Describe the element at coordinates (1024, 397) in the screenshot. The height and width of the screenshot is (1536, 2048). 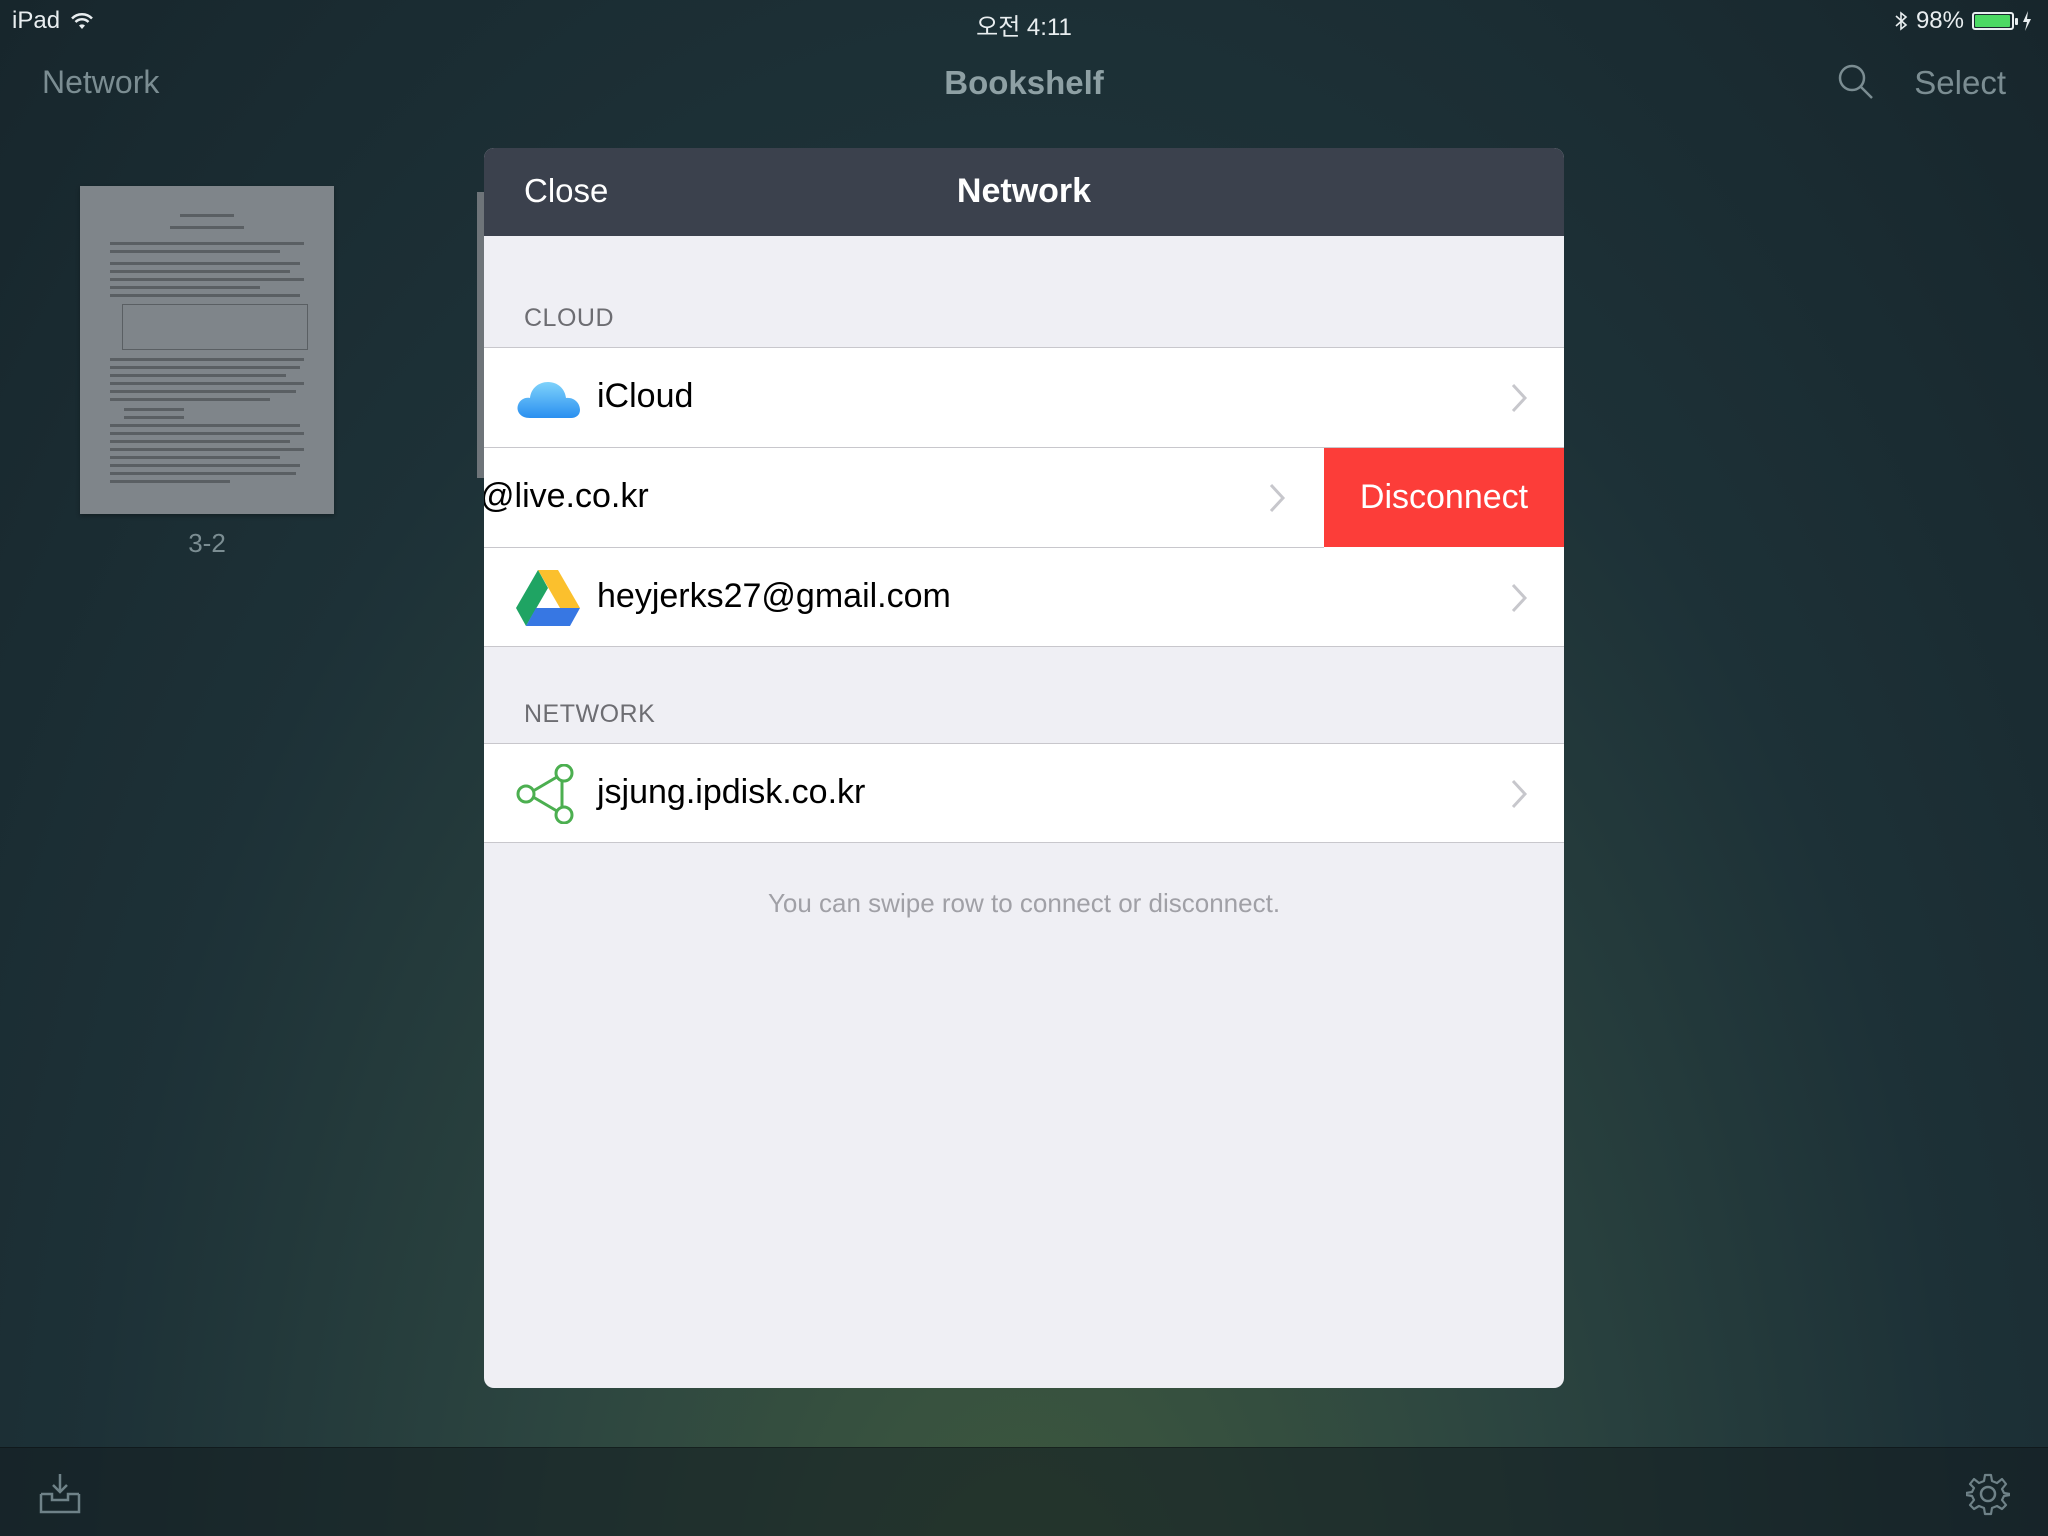
I see `cloud-row-icloud: iCloud` at that location.